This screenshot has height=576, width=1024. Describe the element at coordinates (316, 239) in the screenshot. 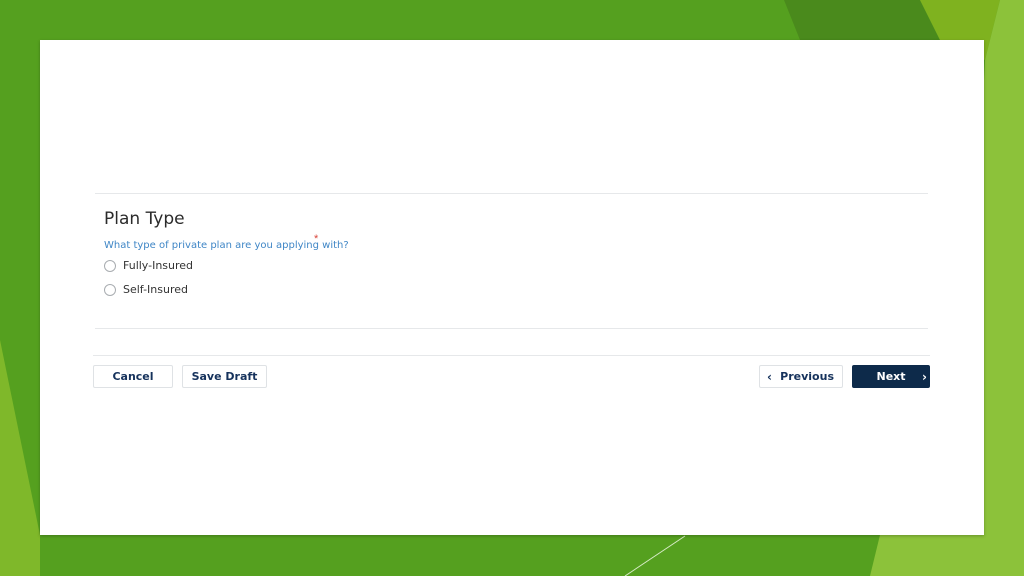

I see `required-asterisk: *` at that location.